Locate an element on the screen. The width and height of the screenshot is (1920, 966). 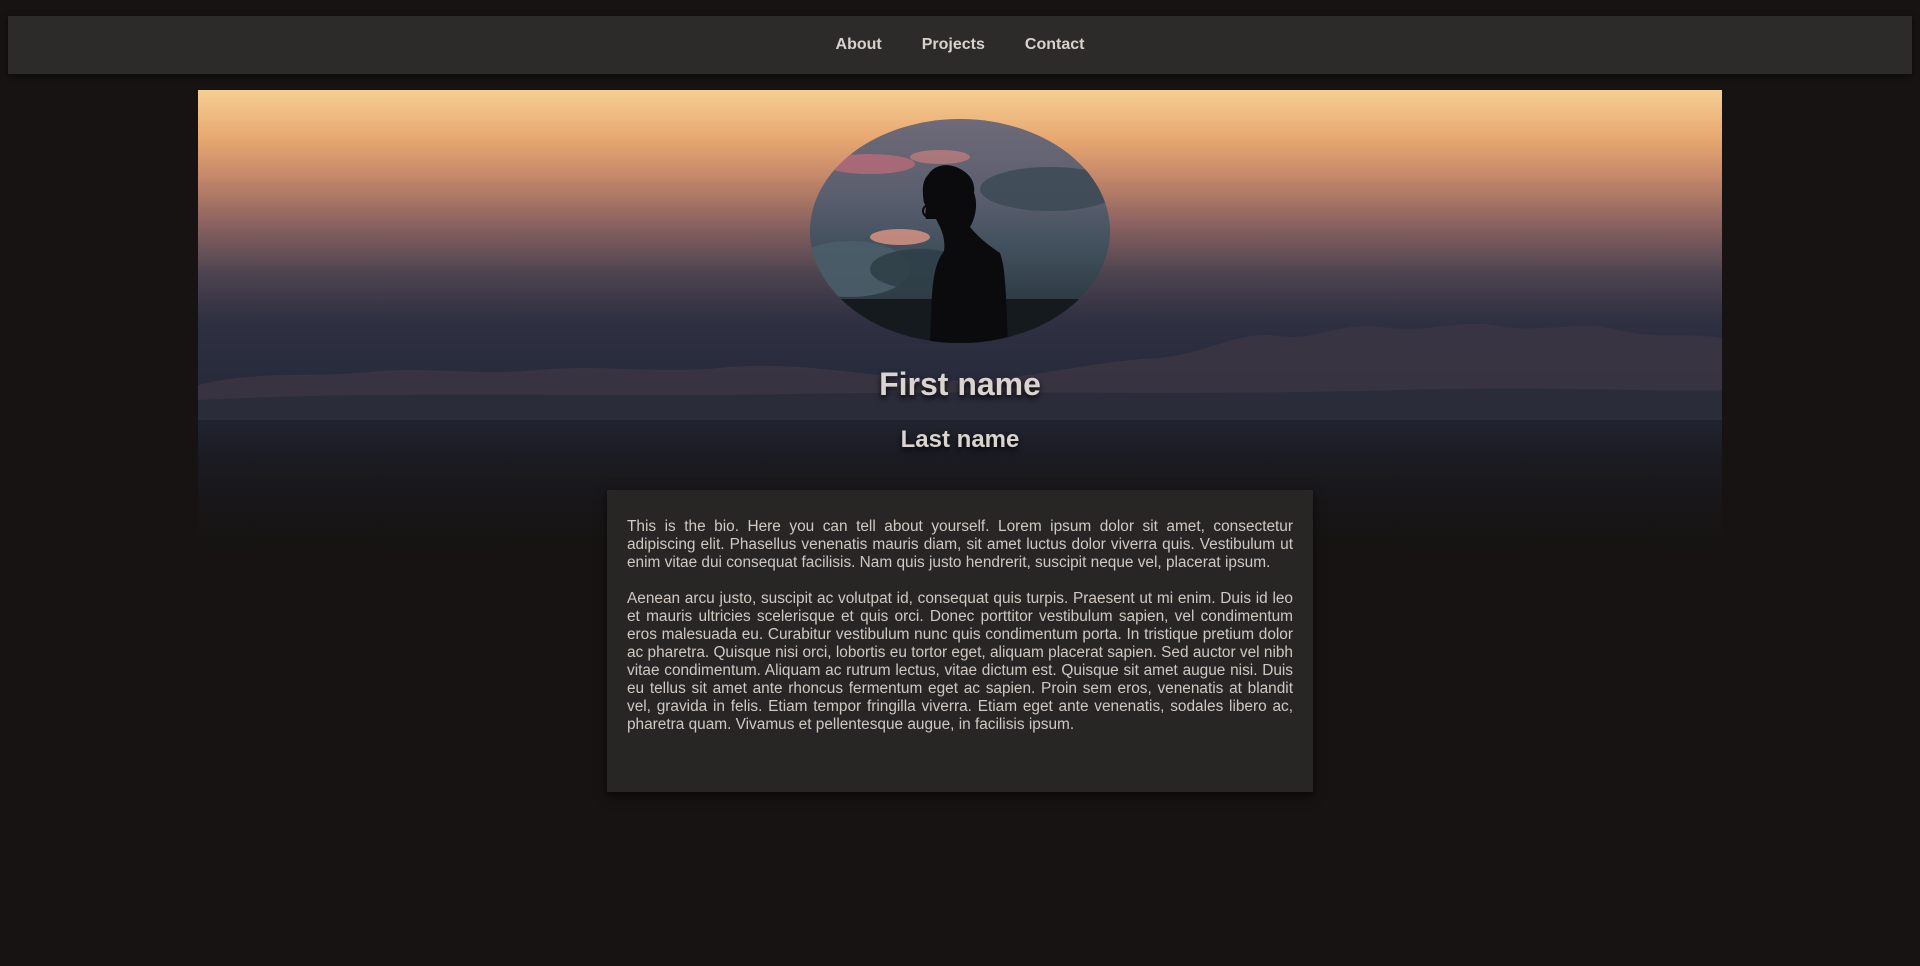
silhouette-portrait-icon is located at coordinates (960, 231).